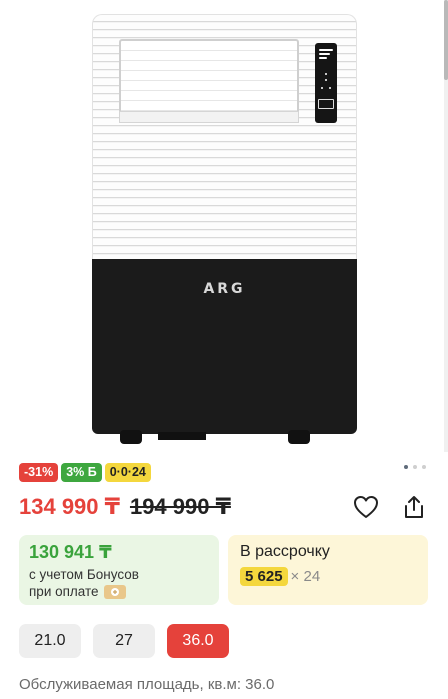 This screenshot has width=448, height=699. I want to click on price-row: 134 990 ₸ 194 990 ₸, so click(125, 507).